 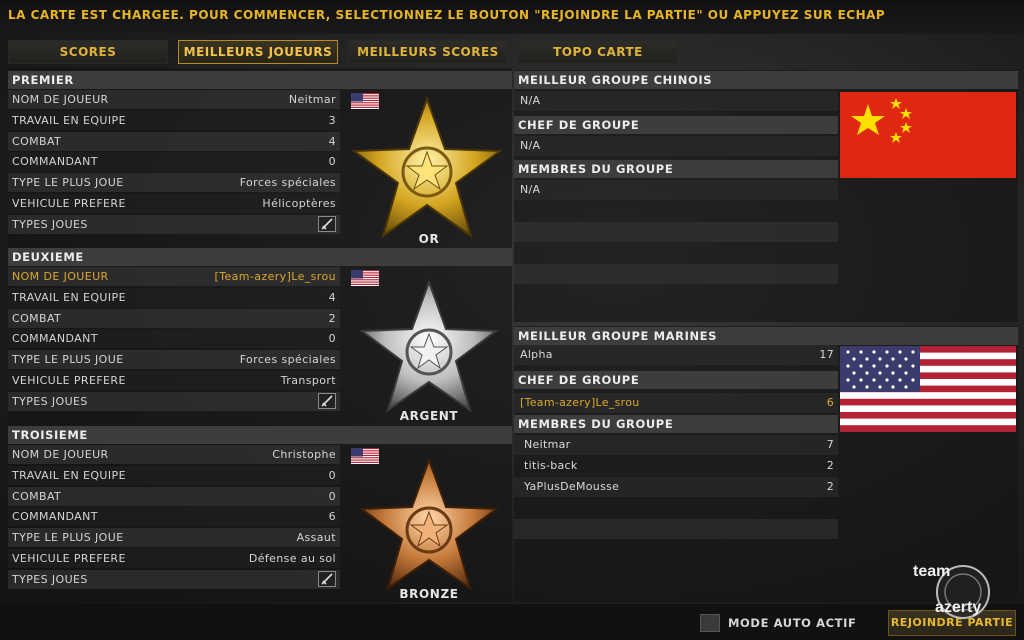 I want to click on tab-best-scores: MEILLEURS SCORES, so click(x=428, y=52).